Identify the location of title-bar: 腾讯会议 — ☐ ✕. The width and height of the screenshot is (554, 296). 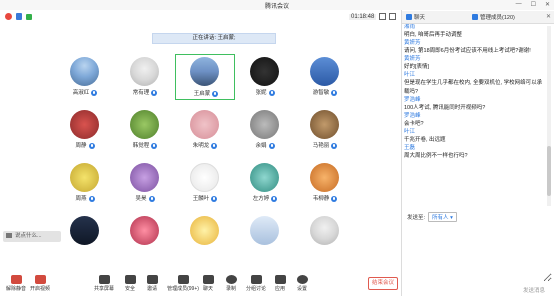
(277, 5).